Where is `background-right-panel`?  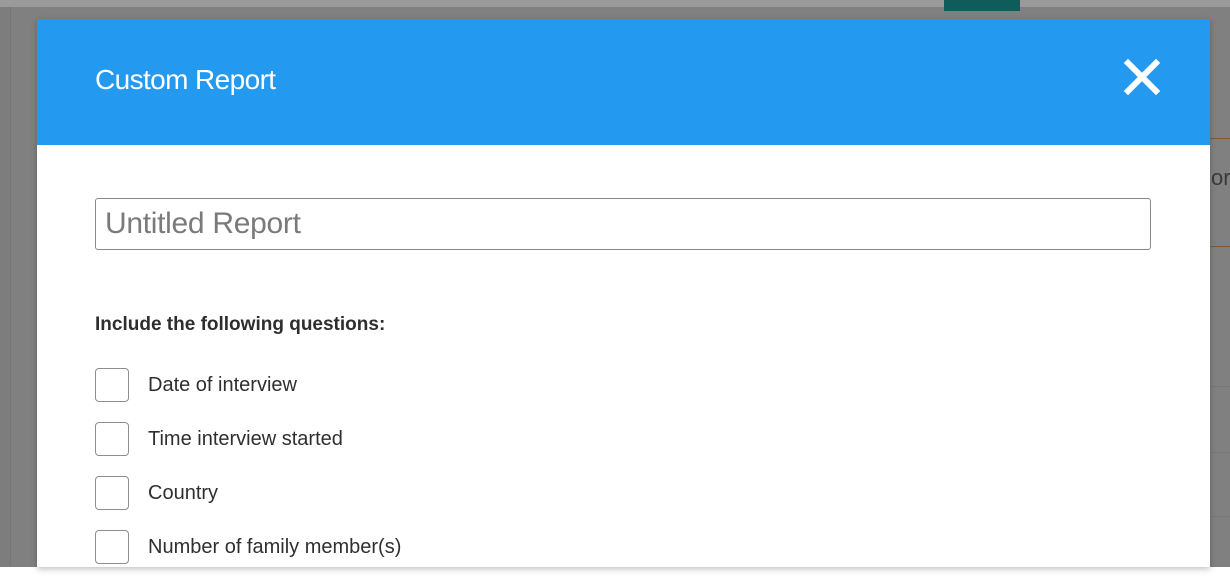
background-right-panel is located at coordinates (1220, 287).